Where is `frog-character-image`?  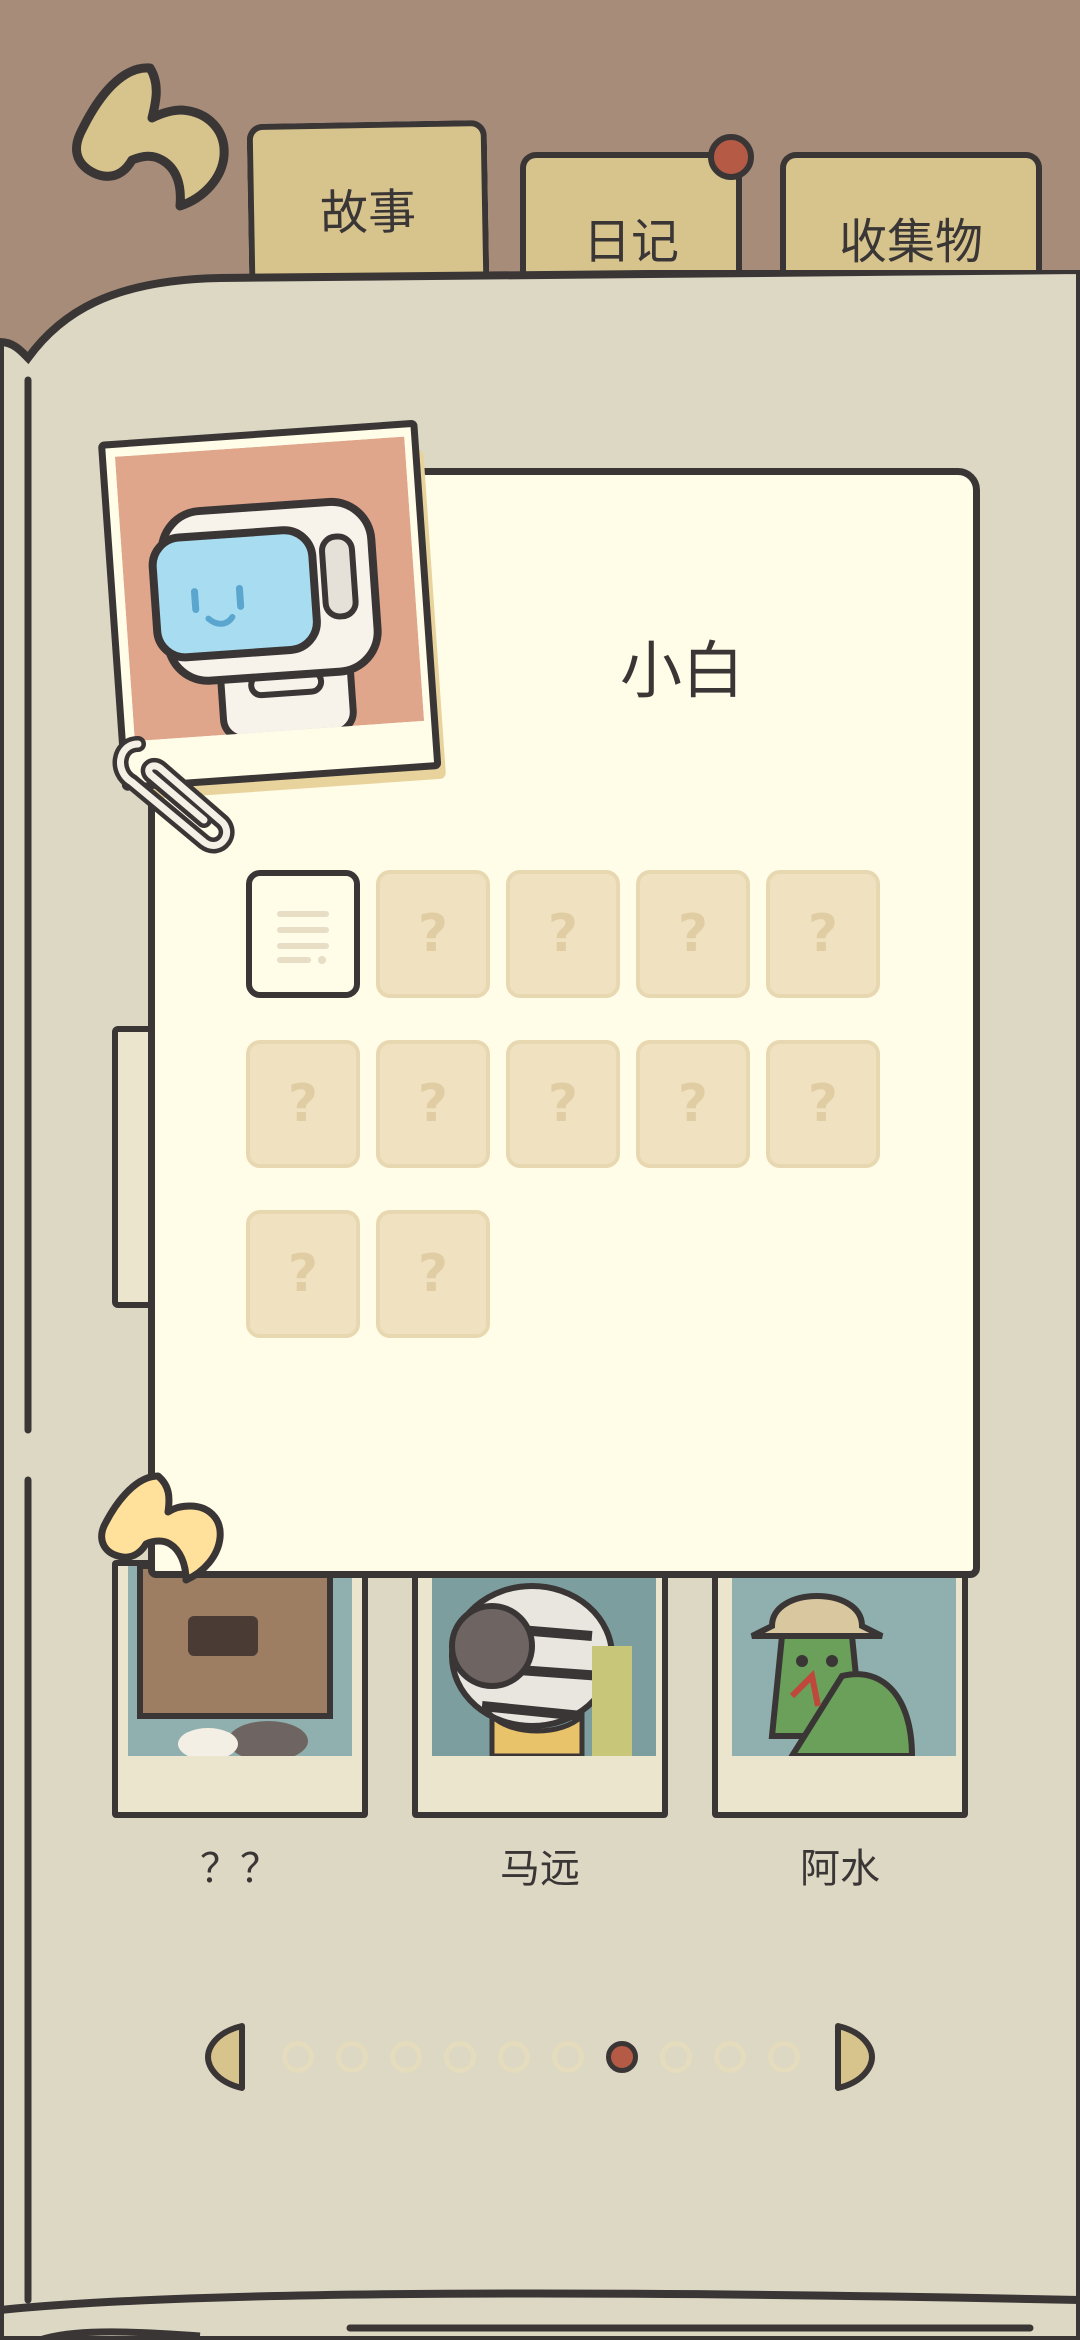 frog-character-image is located at coordinates (844, 1661).